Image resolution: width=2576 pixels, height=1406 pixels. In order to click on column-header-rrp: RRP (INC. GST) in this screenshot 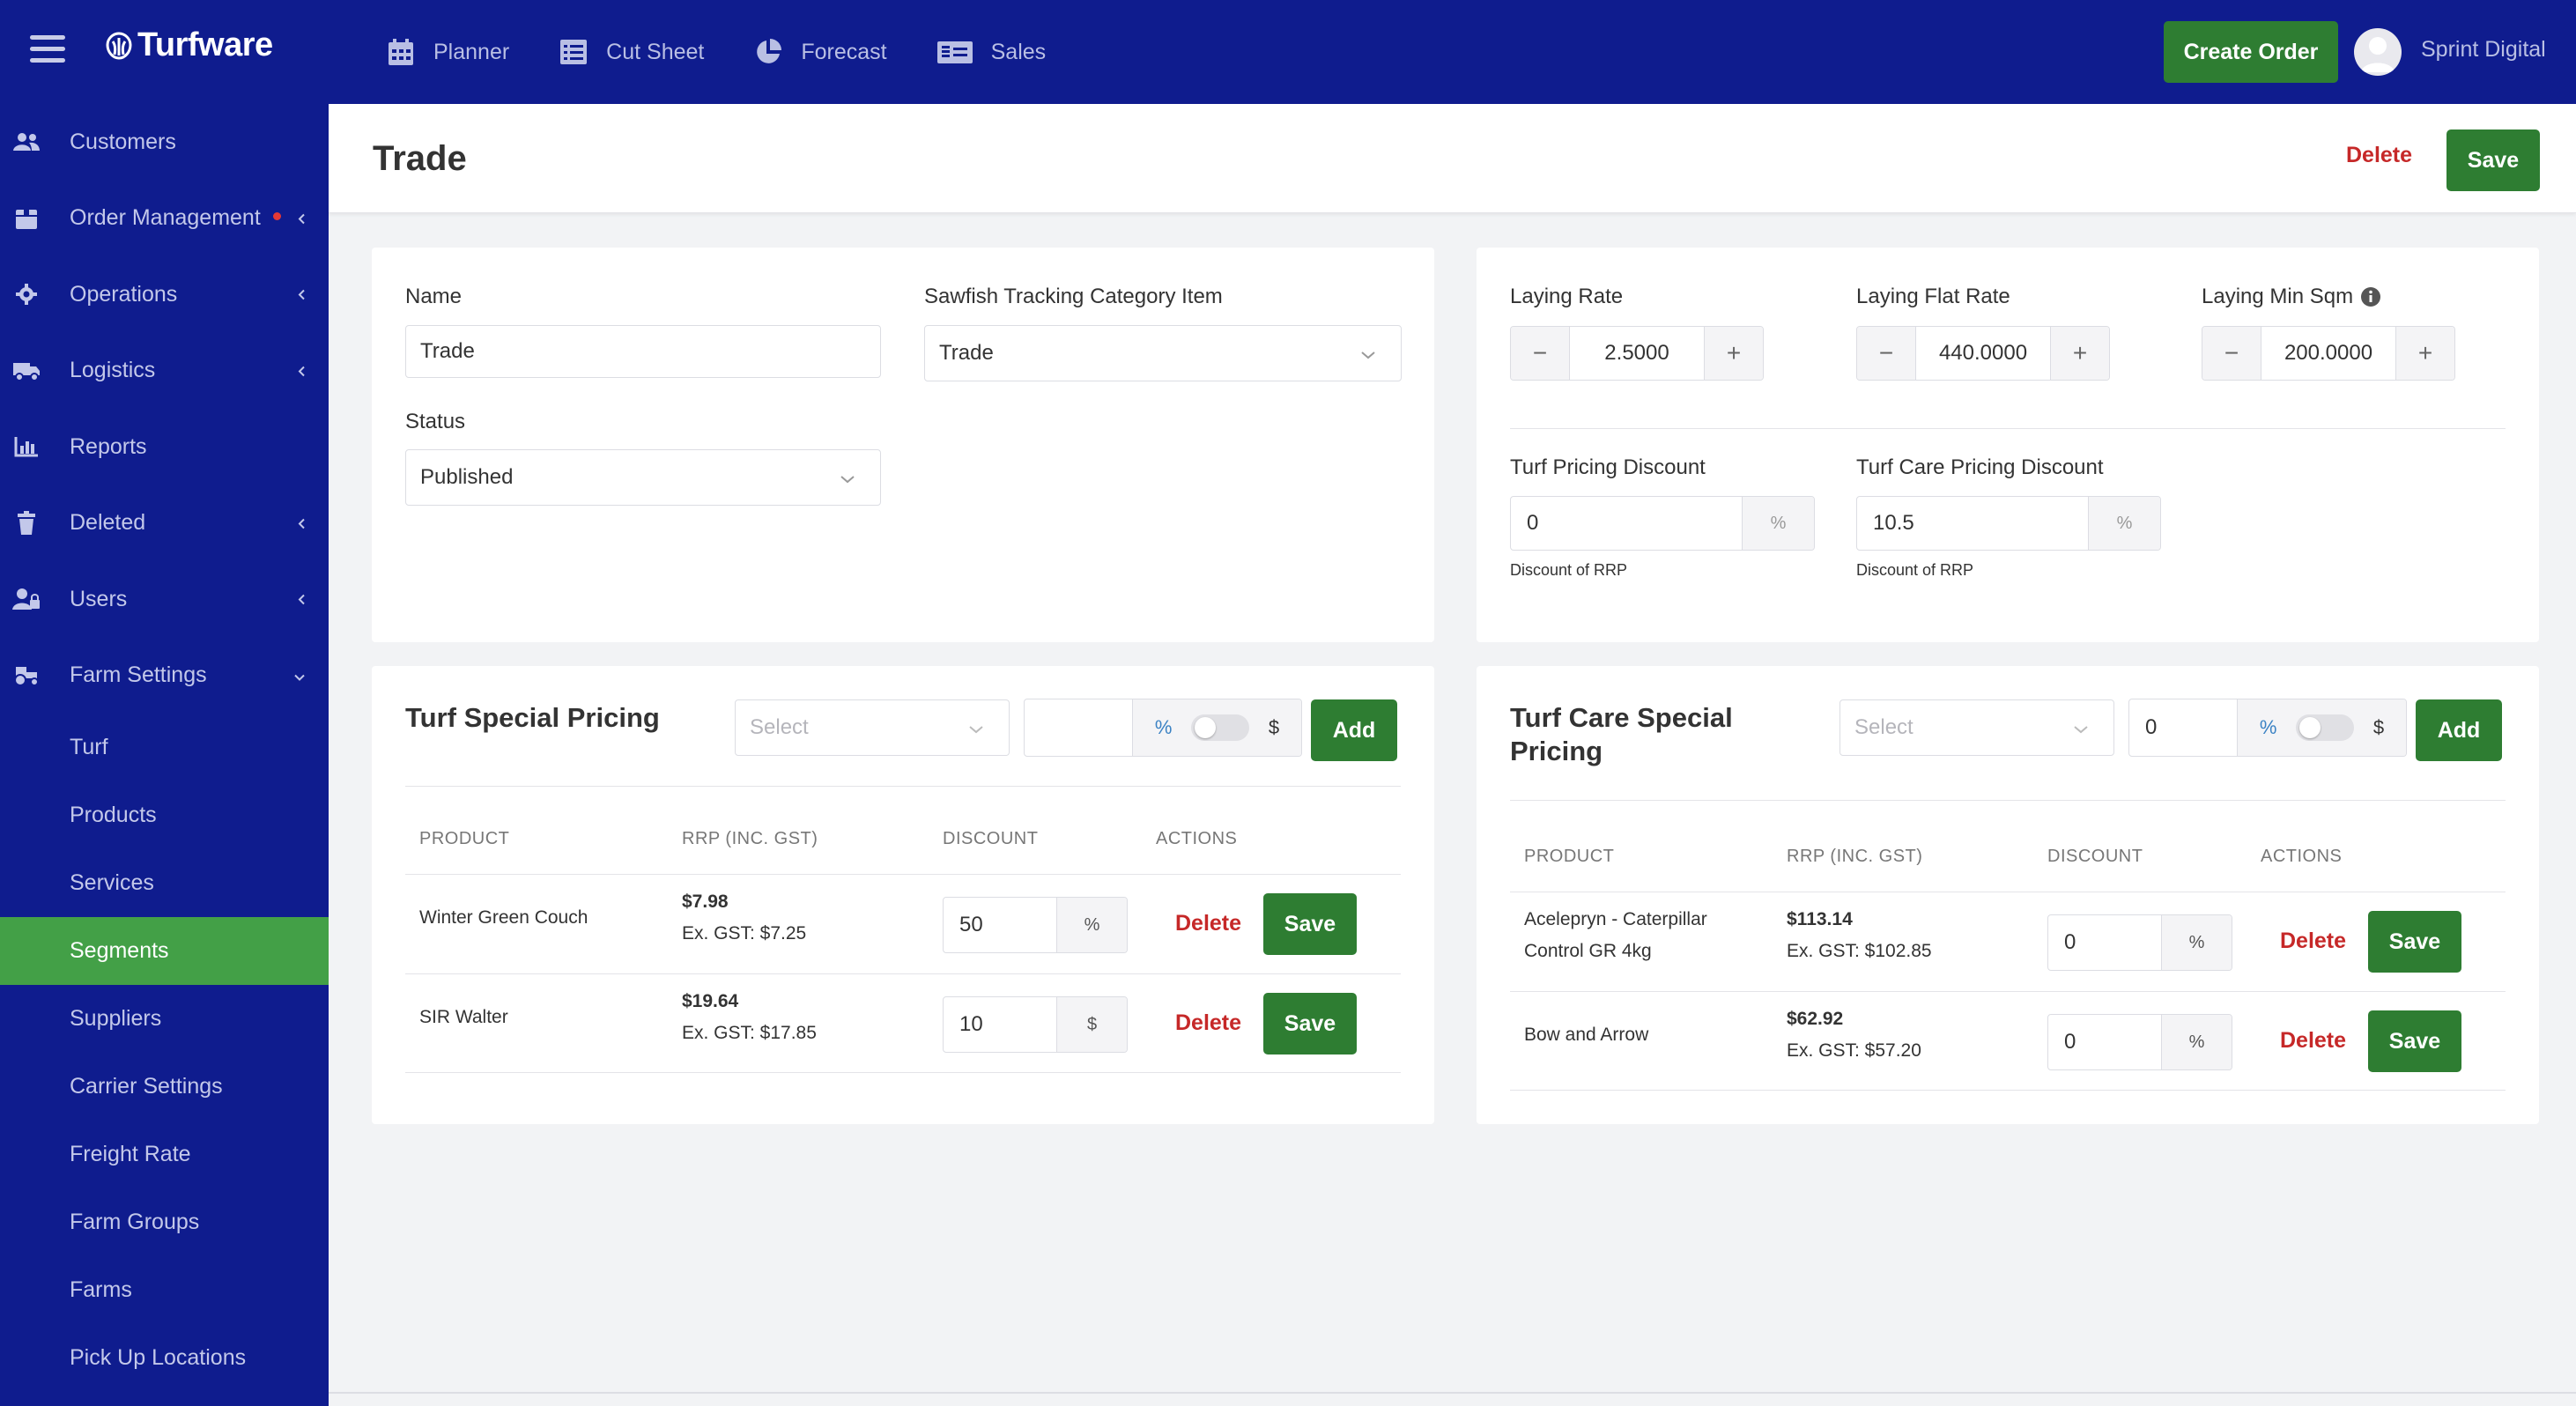, I will do `click(750, 838)`.